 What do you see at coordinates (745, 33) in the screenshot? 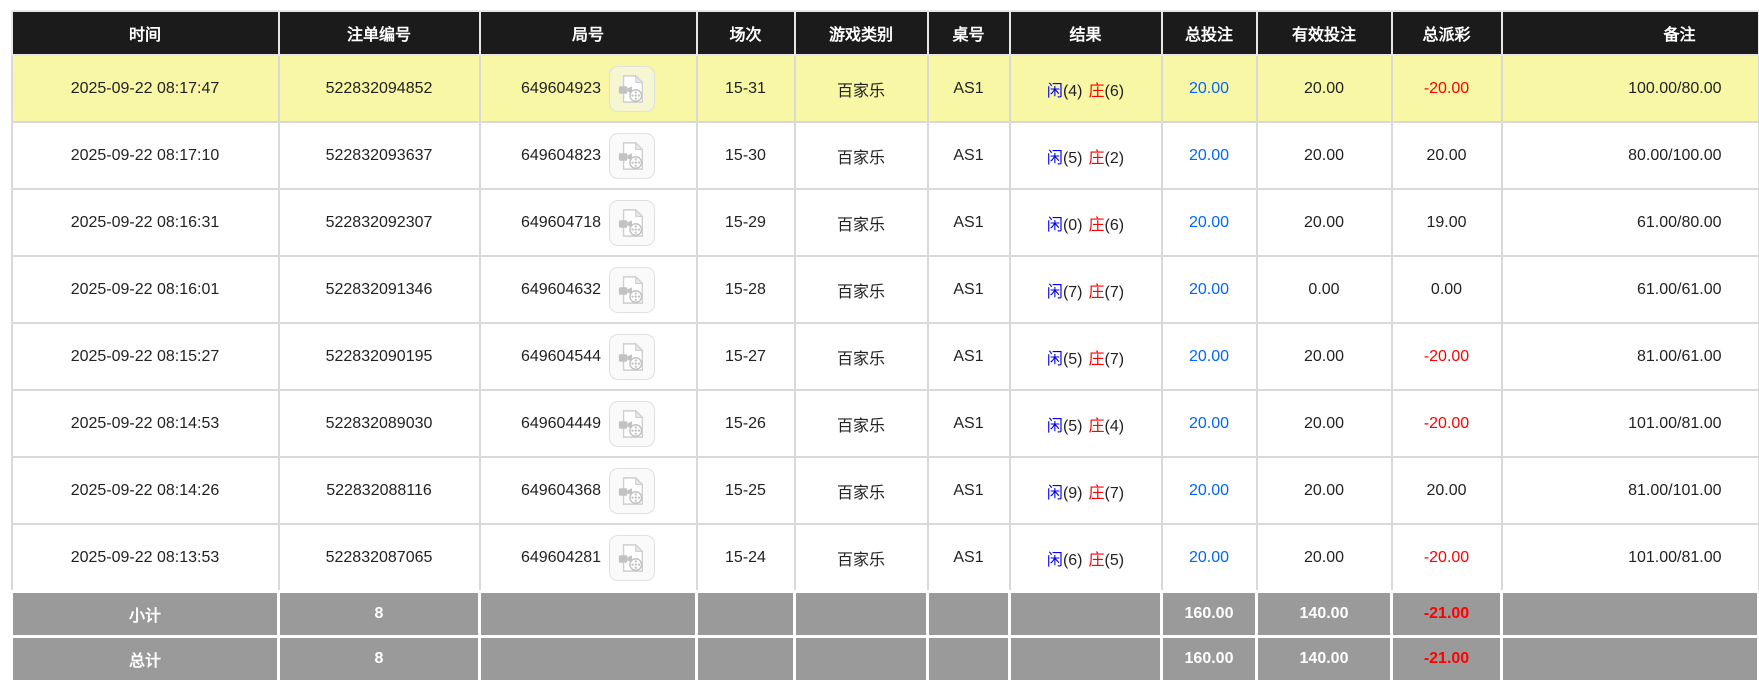
I see `column-header-session: 场次` at bounding box center [745, 33].